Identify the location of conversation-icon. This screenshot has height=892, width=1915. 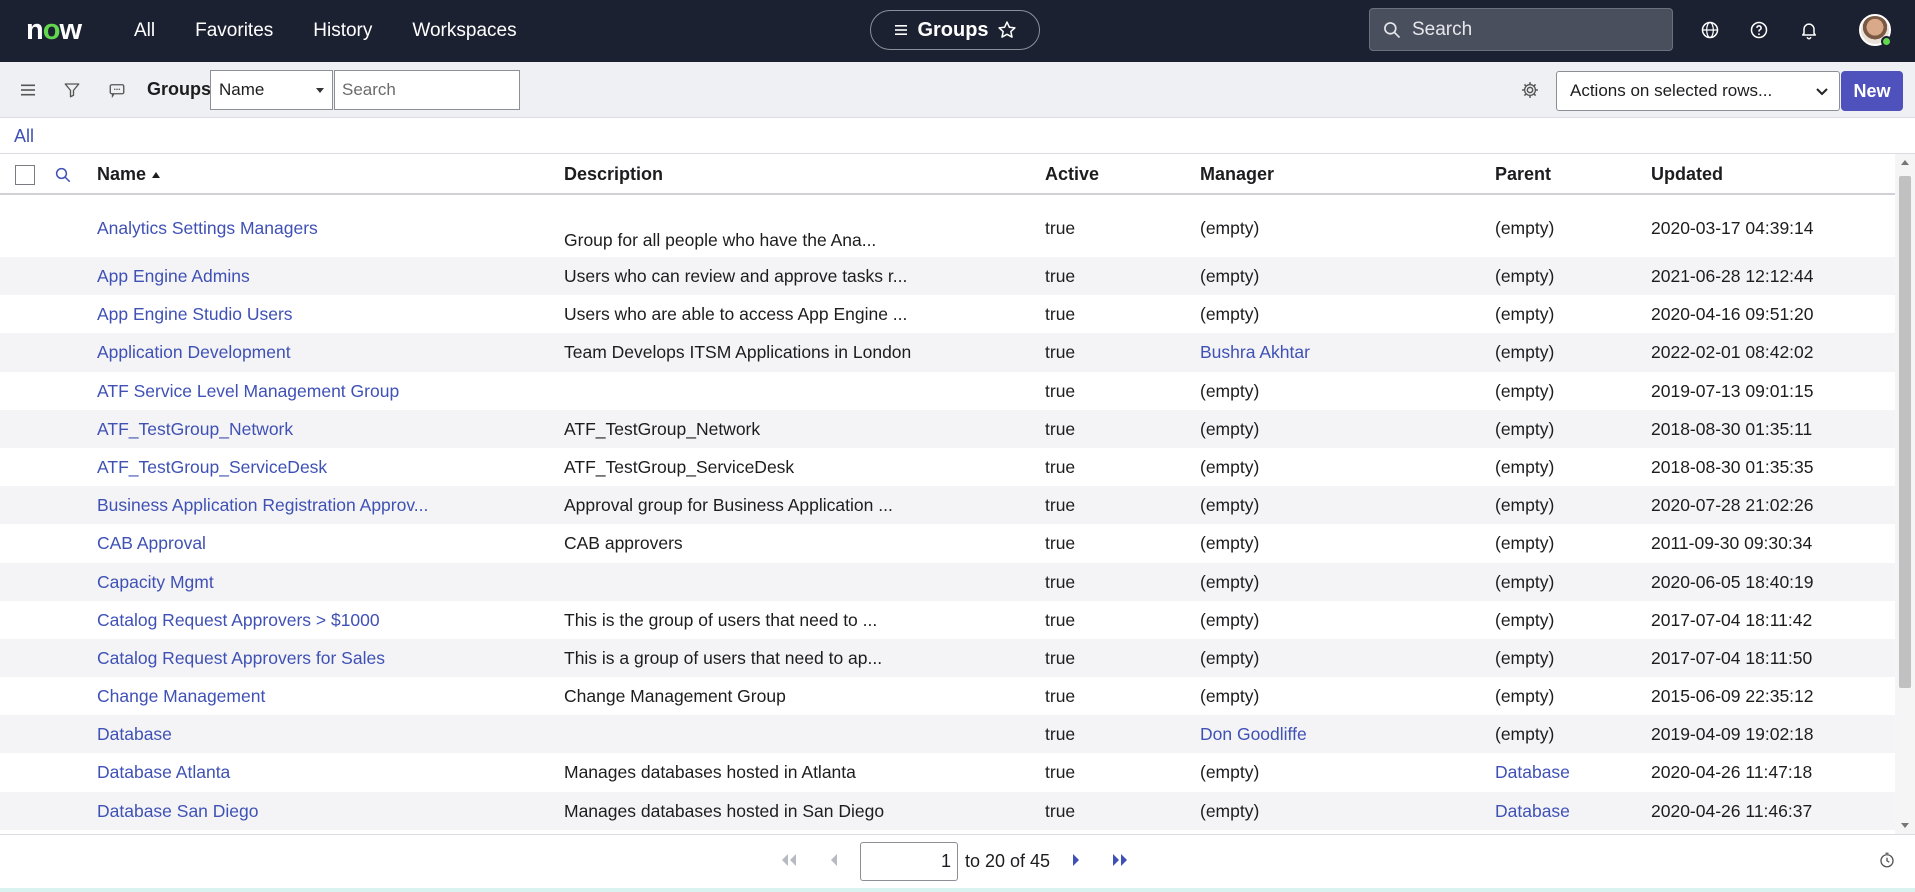
(117, 90).